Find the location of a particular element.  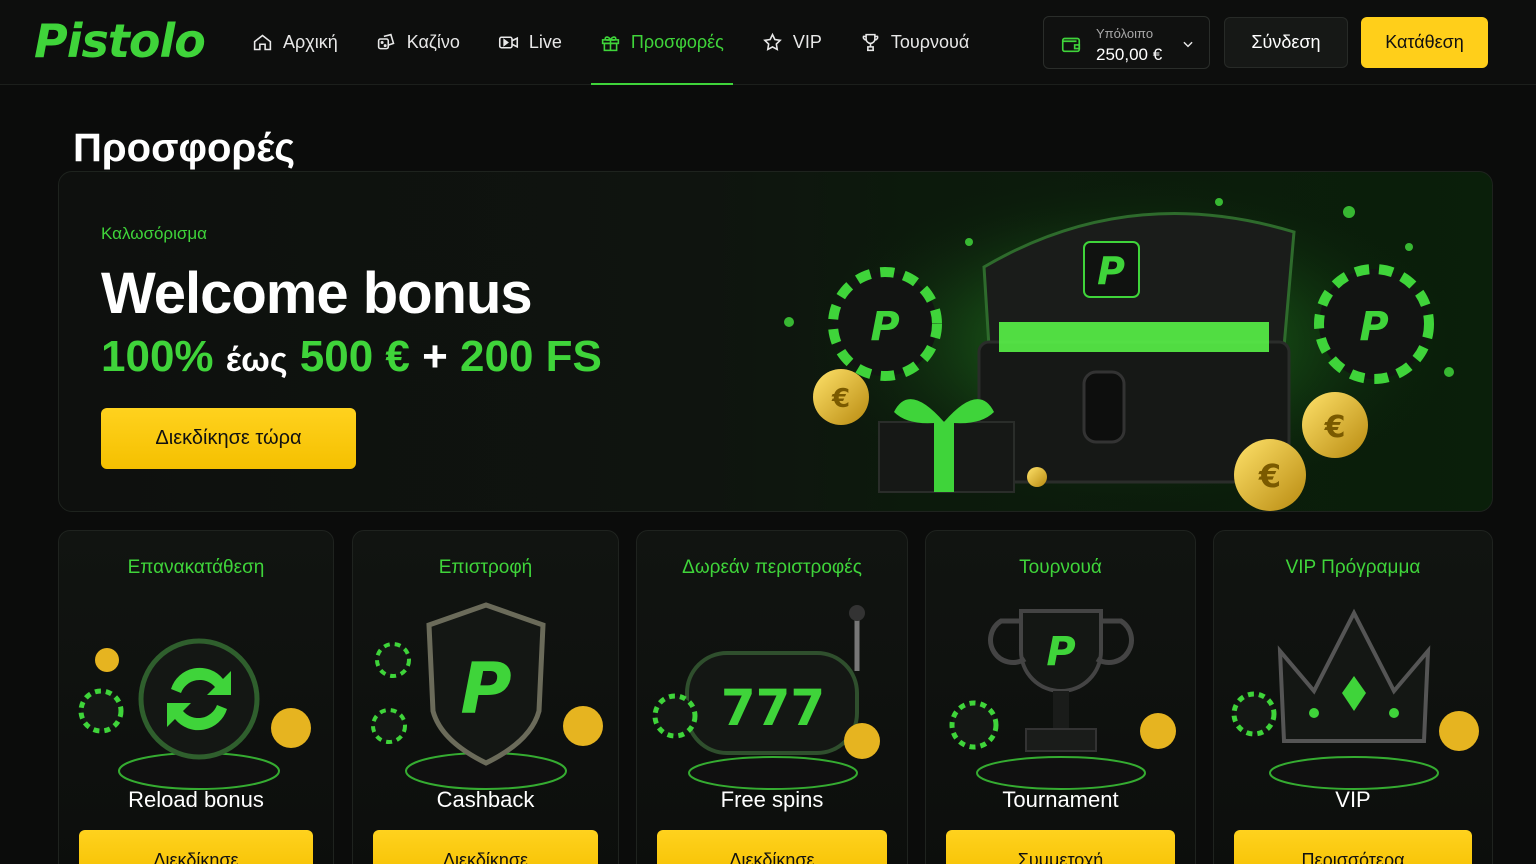

nav-item-promotions: Προσφορές is located at coordinates (661, 42).